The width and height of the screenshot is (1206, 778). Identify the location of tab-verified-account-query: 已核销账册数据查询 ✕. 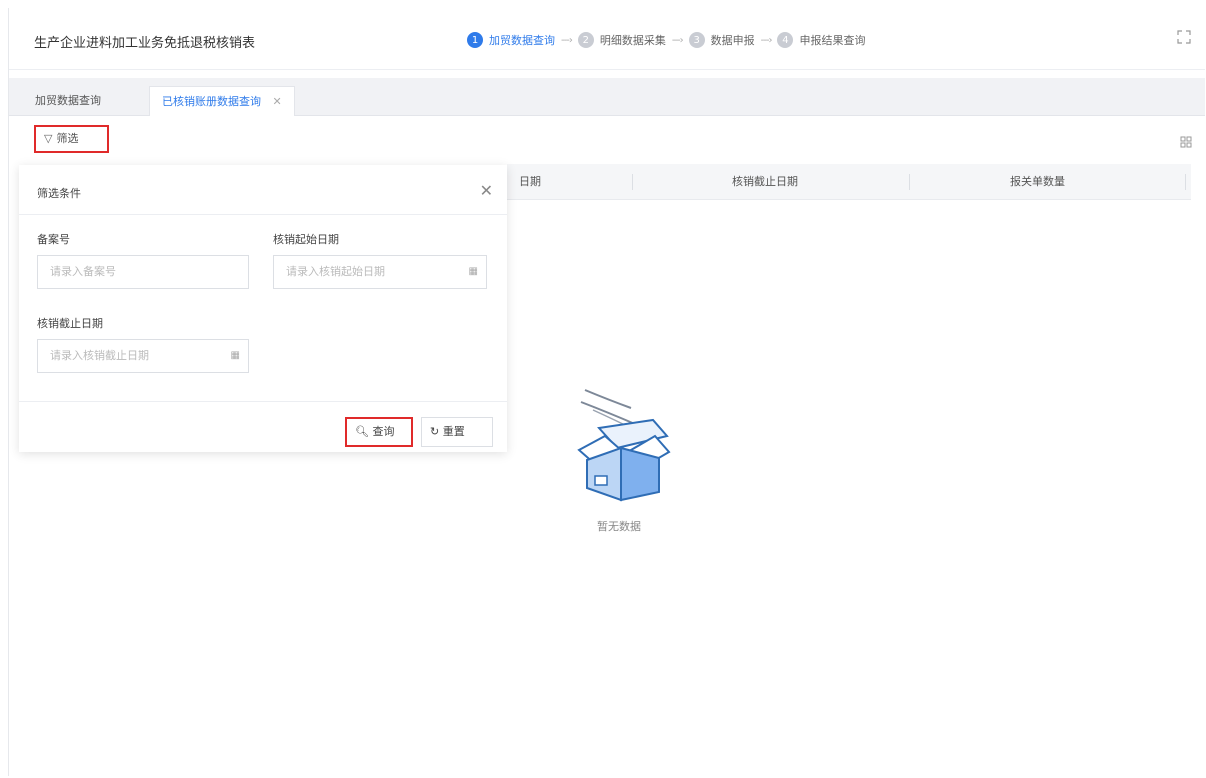
(222, 101).